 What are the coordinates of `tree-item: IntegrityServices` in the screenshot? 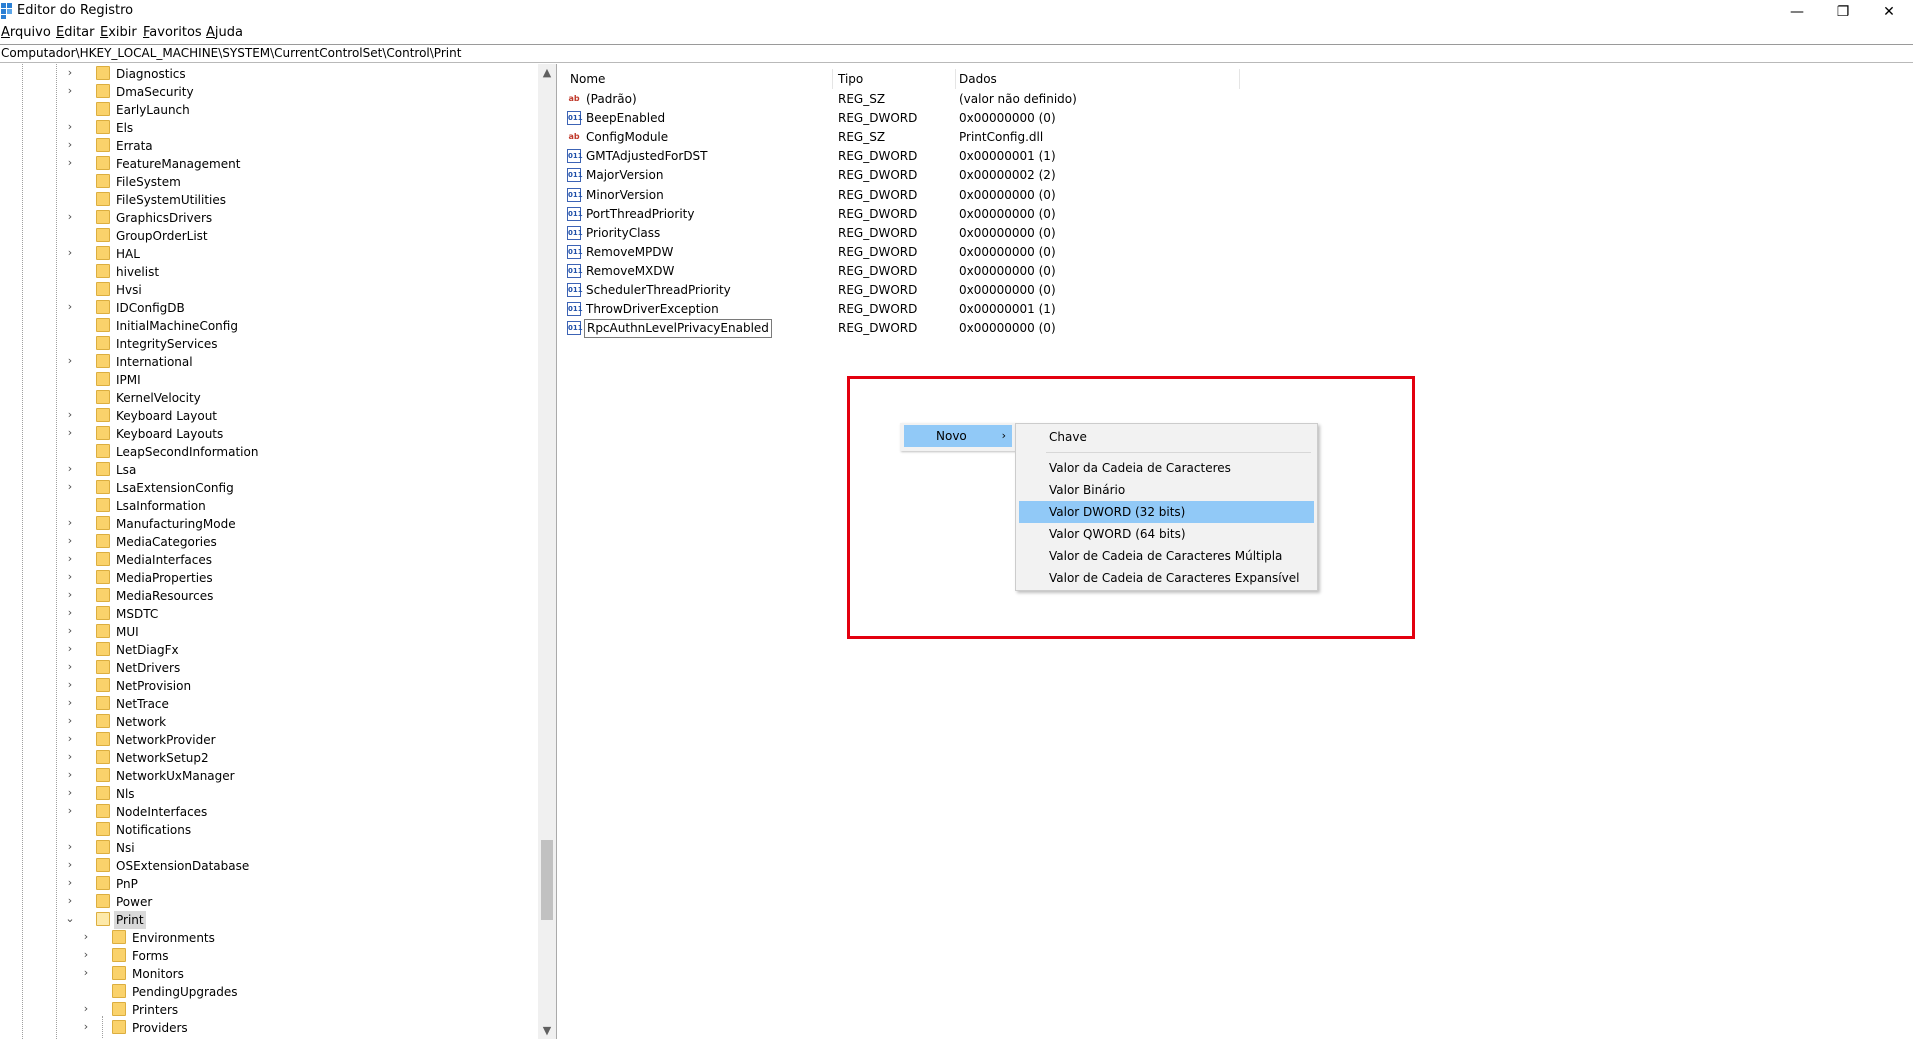 It's located at (265, 344).